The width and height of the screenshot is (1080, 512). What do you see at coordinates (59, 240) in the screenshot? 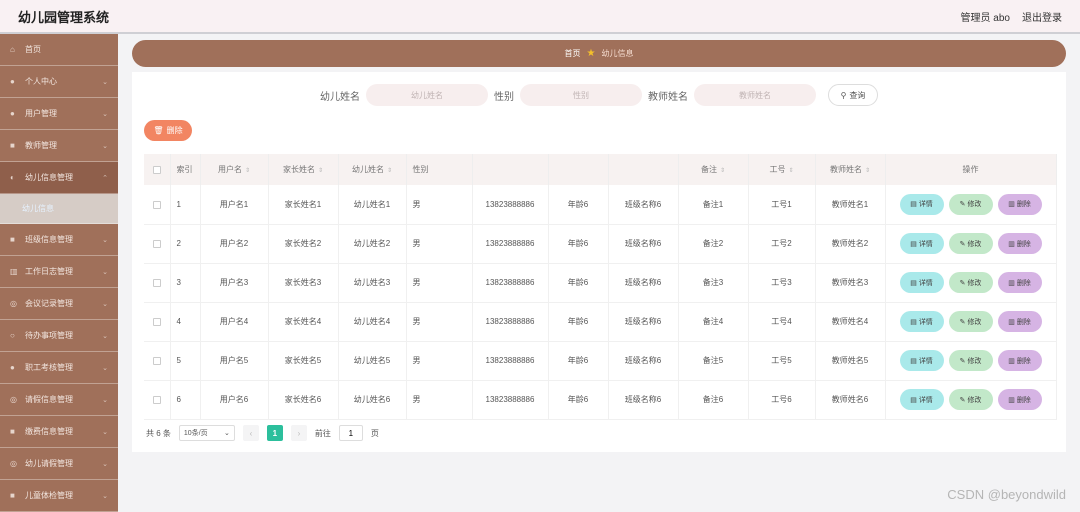
I see `sidebar-item: ■ 班级信息管理 ⌄` at bounding box center [59, 240].